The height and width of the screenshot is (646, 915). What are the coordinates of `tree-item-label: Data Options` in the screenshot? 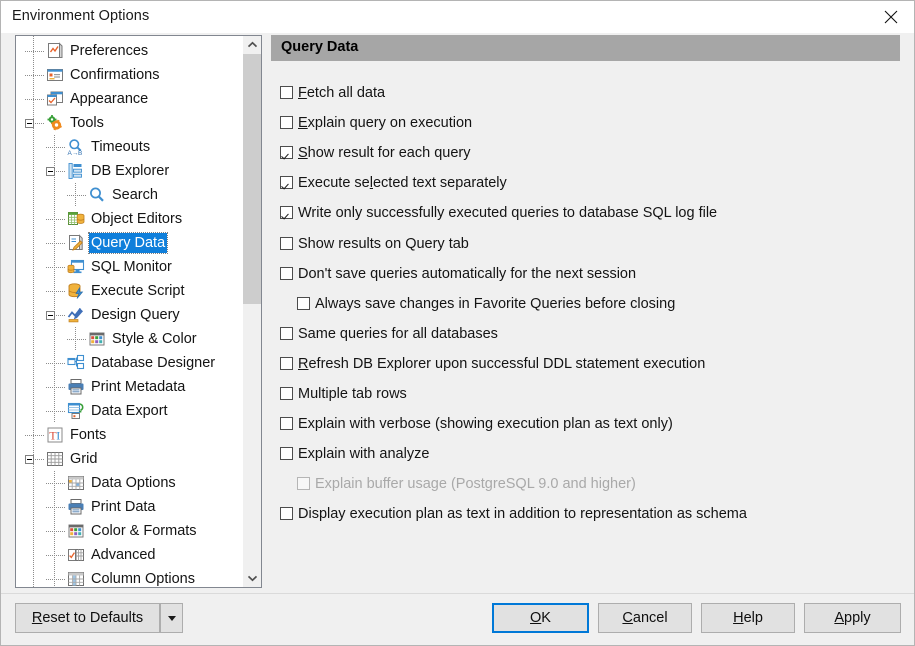 It's located at (133, 483).